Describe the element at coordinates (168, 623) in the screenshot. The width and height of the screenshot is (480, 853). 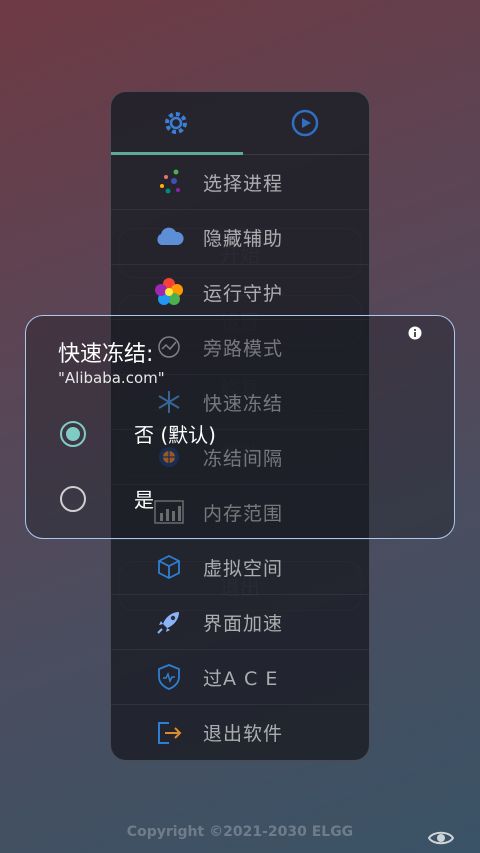
I see `rocket-icon` at that location.